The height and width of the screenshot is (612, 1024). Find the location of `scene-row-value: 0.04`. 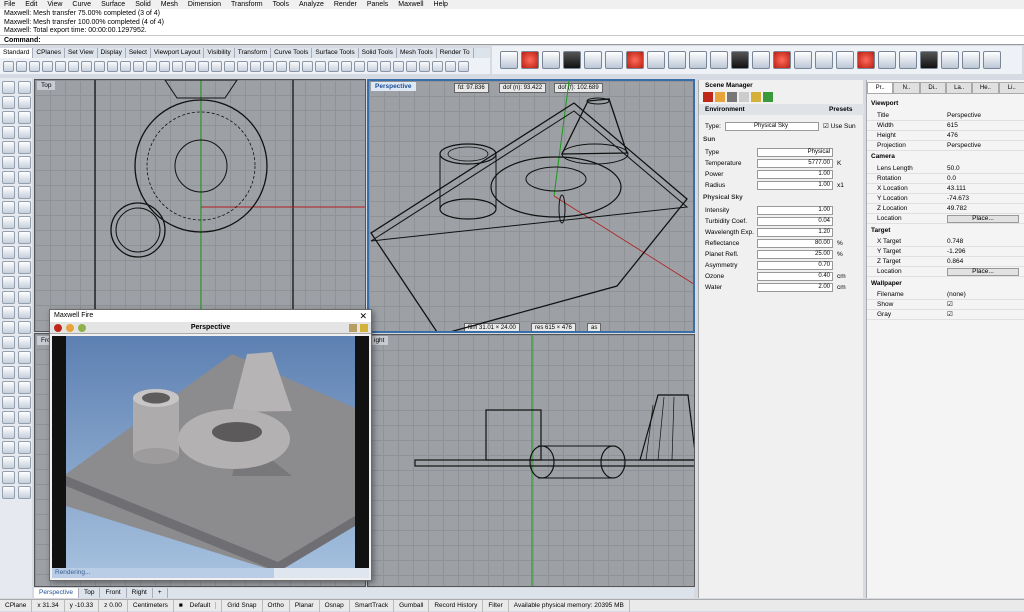

scene-row-value: 0.04 is located at coordinates (795, 221).